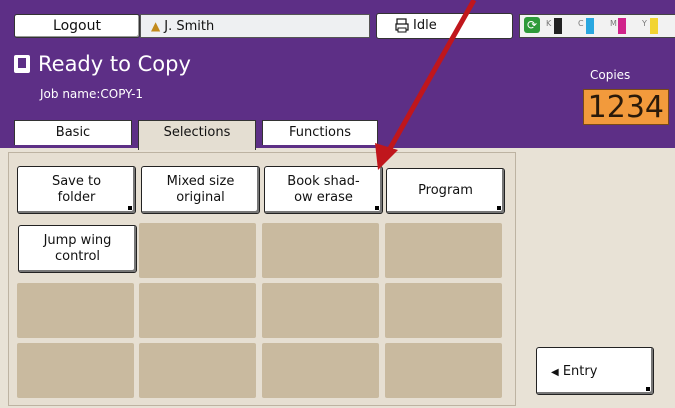 This screenshot has width=675, height=408. I want to click on machine-status: Idle, so click(444, 26).